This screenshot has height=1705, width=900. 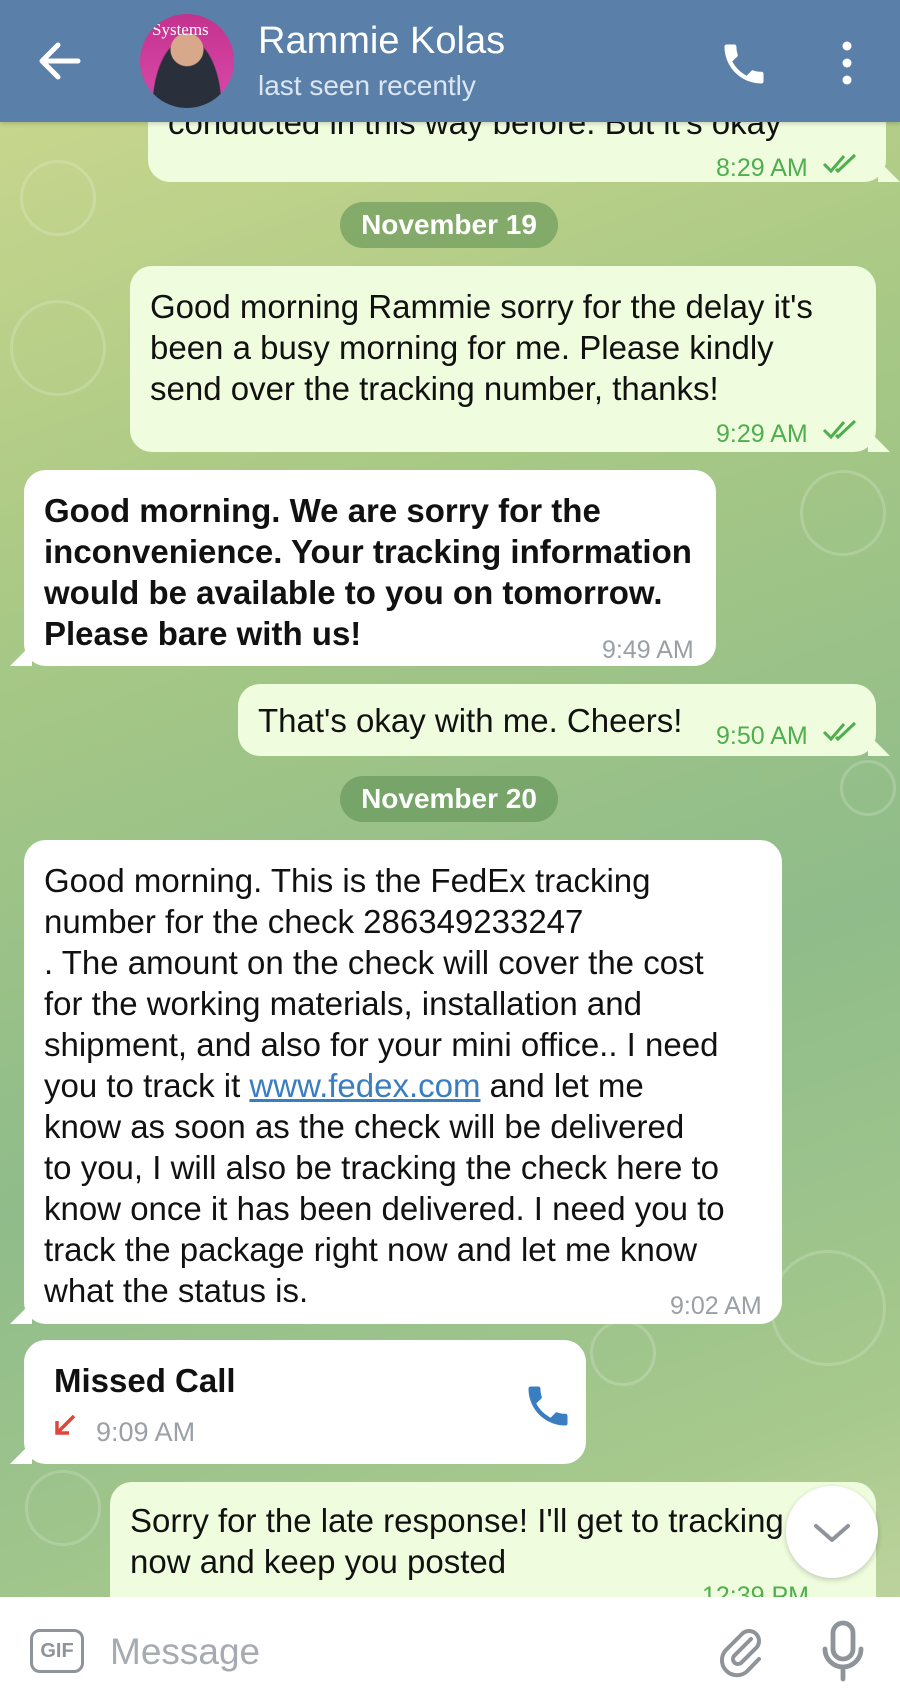 I want to click on date-separator: November 19, so click(x=449, y=225).